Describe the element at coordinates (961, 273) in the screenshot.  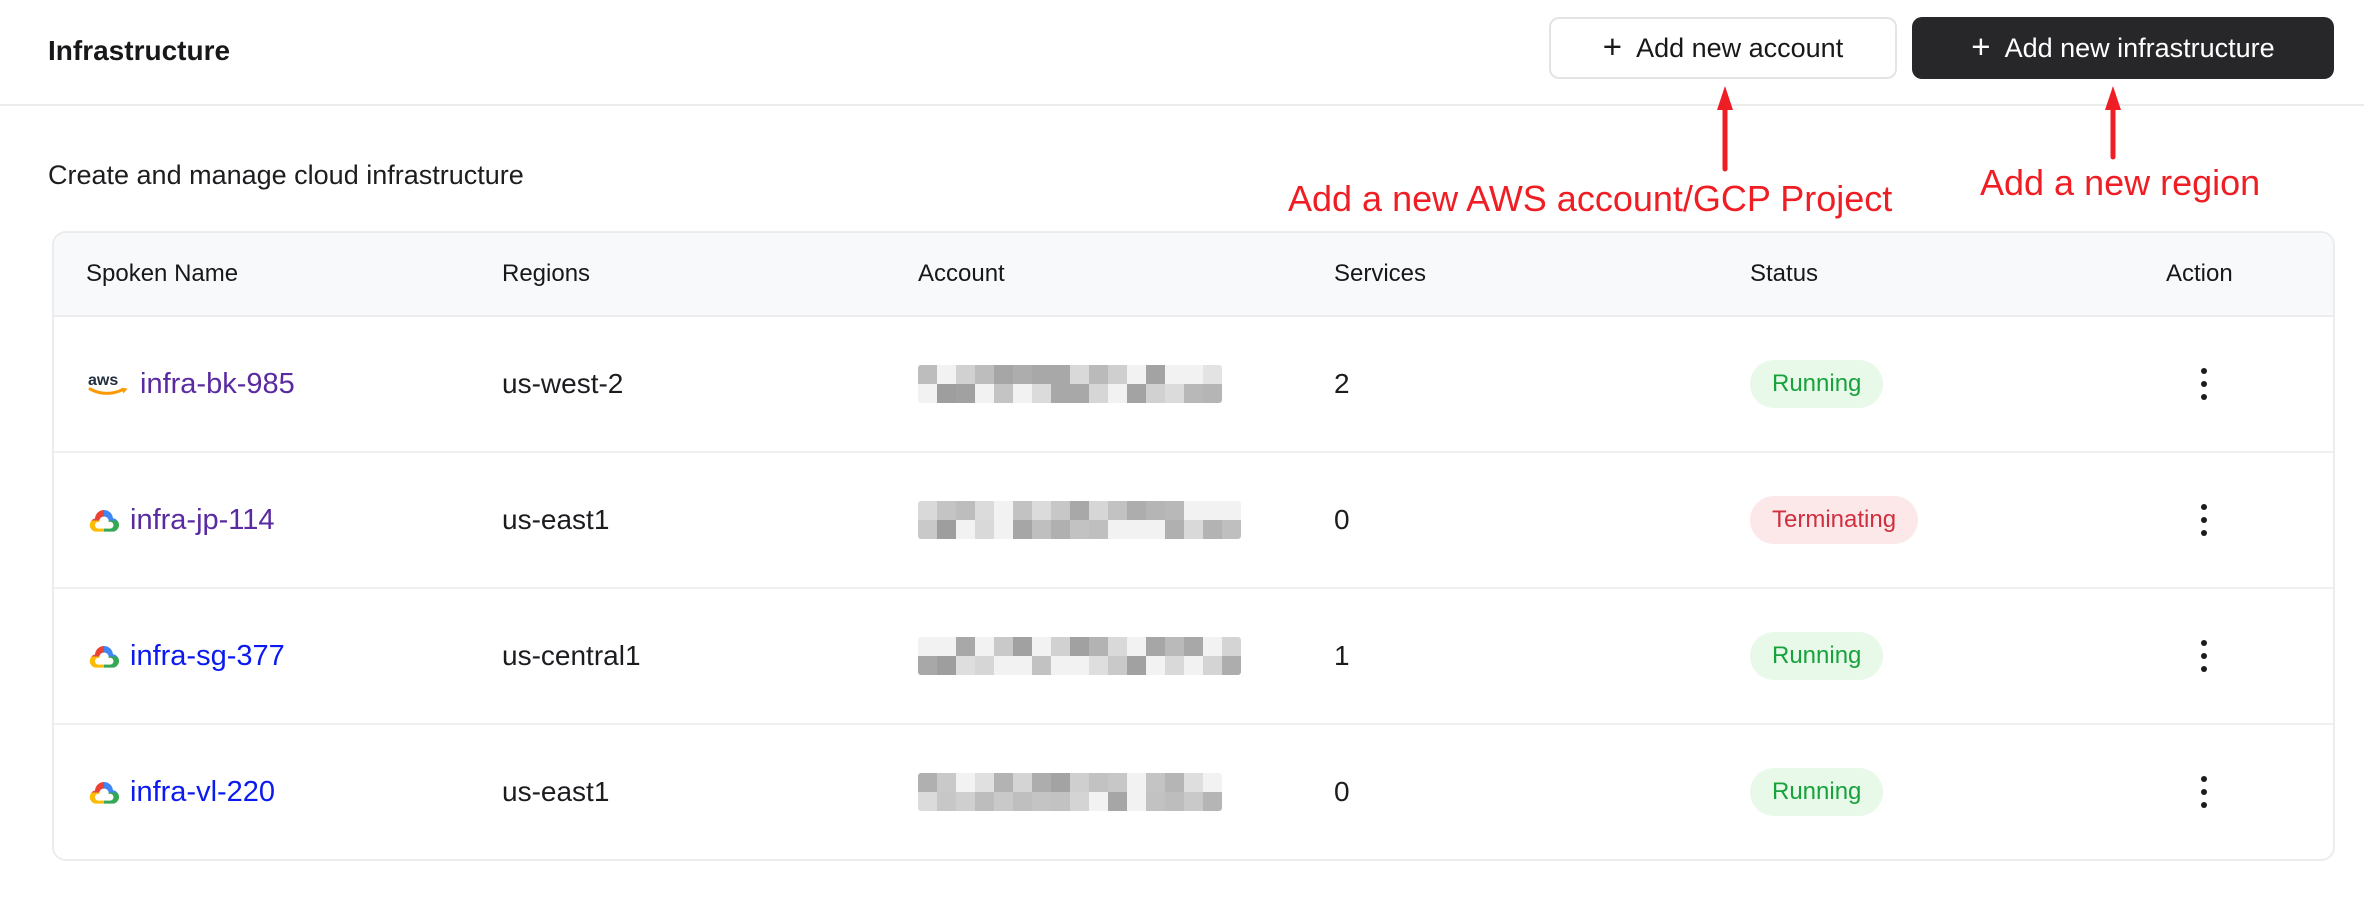
I see `column-header-account: Account` at that location.